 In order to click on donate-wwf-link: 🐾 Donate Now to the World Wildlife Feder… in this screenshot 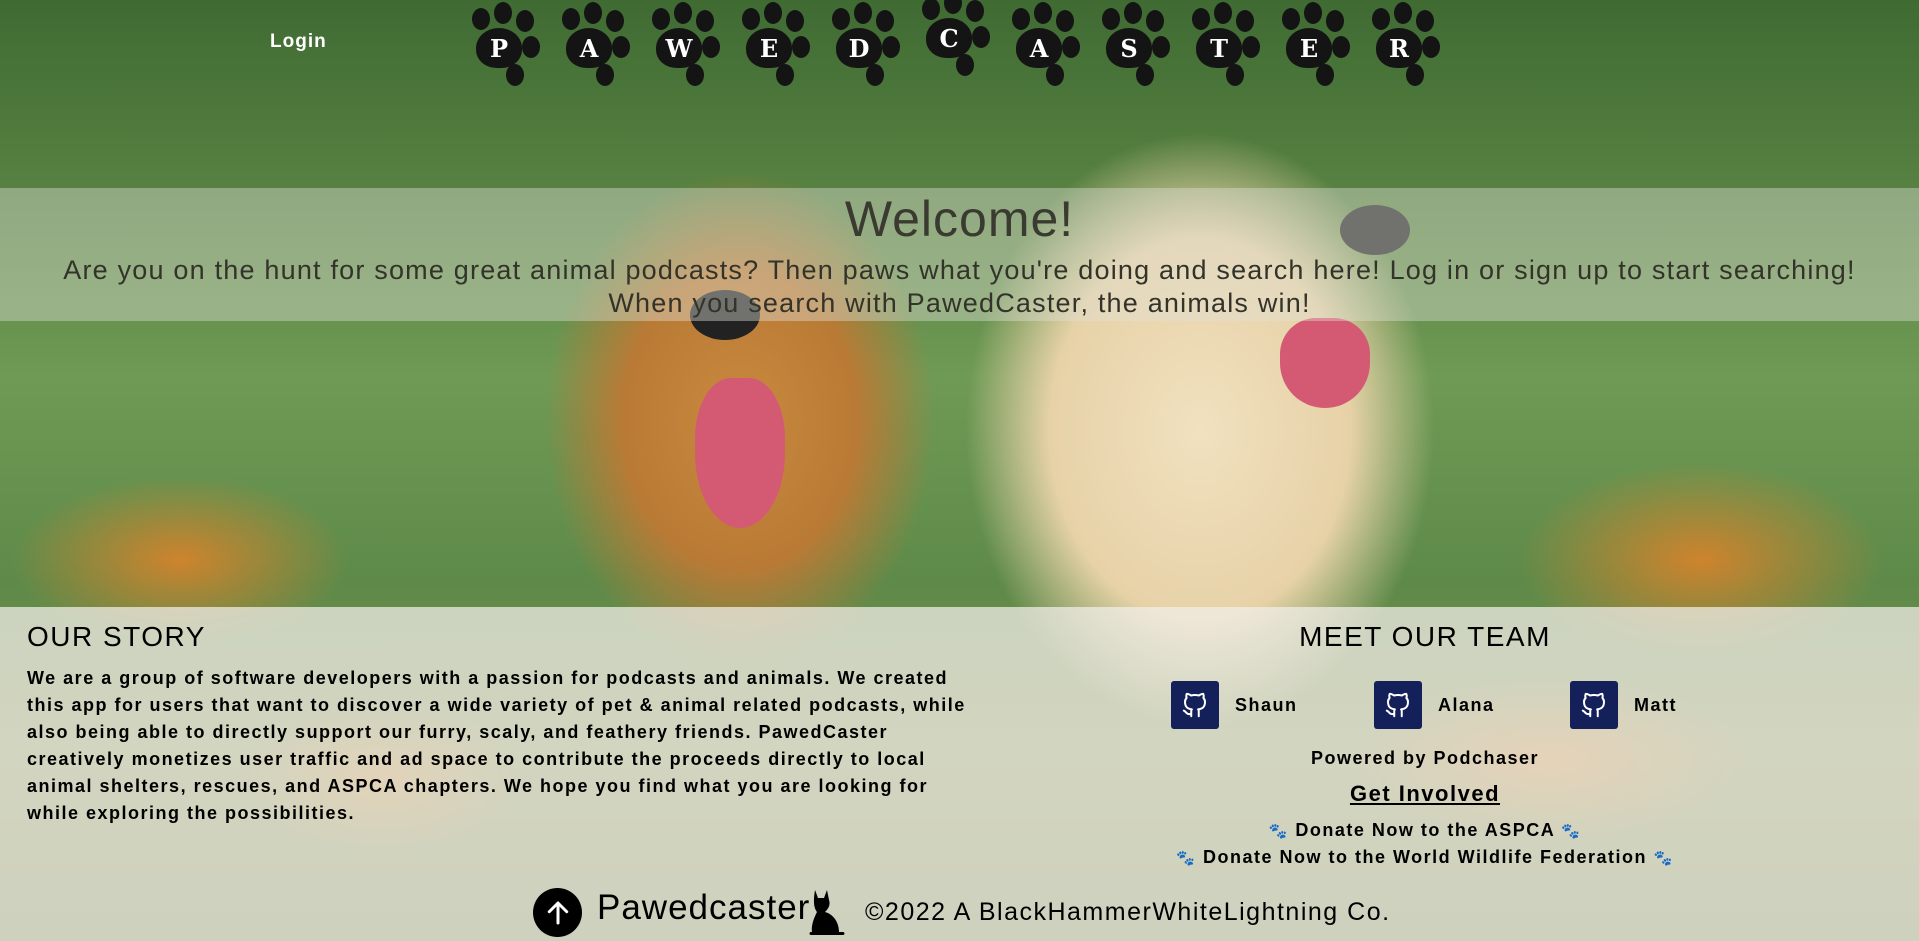, I will do `click(1425, 857)`.